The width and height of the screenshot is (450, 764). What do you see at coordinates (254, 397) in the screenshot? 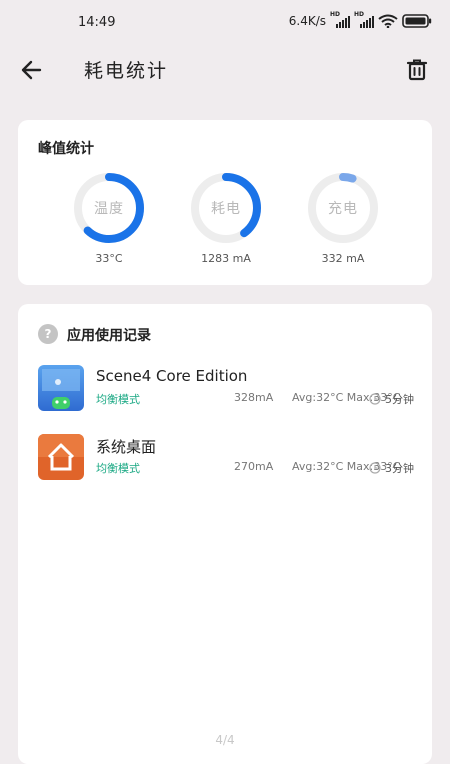
I see `current-draw: 328mA` at bounding box center [254, 397].